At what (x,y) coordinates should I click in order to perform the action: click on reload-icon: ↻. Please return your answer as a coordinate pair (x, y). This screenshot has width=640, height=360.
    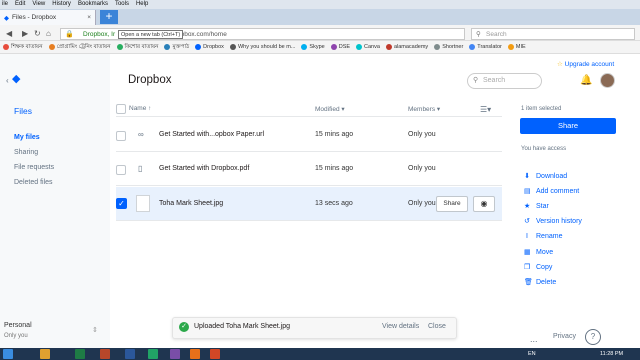
    Looking at the image, I should click on (37, 33).